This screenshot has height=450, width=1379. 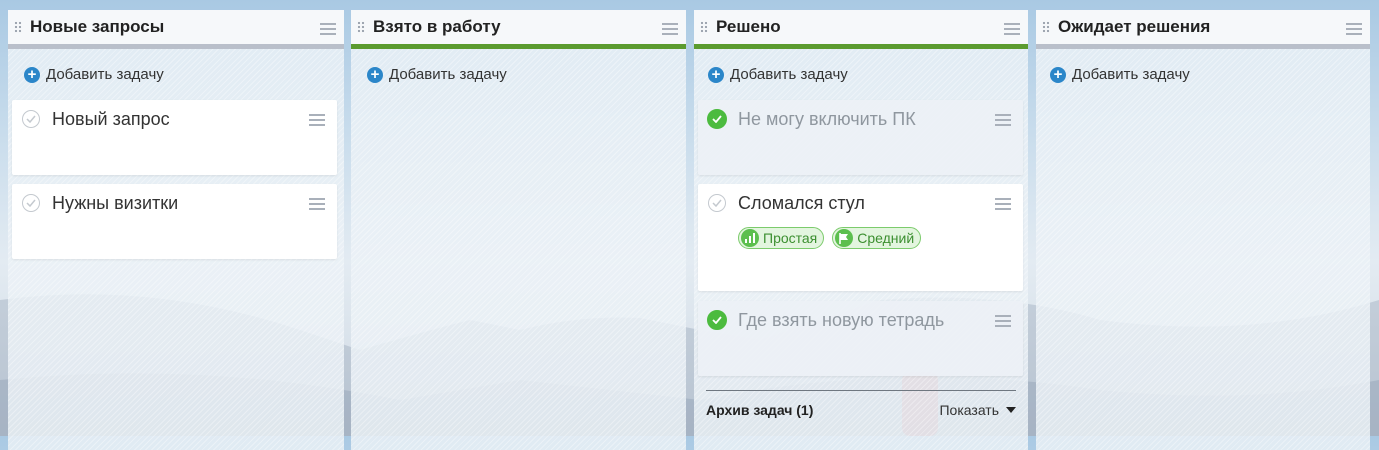 What do you see at coordinates (1011, 410) in the screenshot?
I see `caret-down-icon` at bounding box center [1011, 410].